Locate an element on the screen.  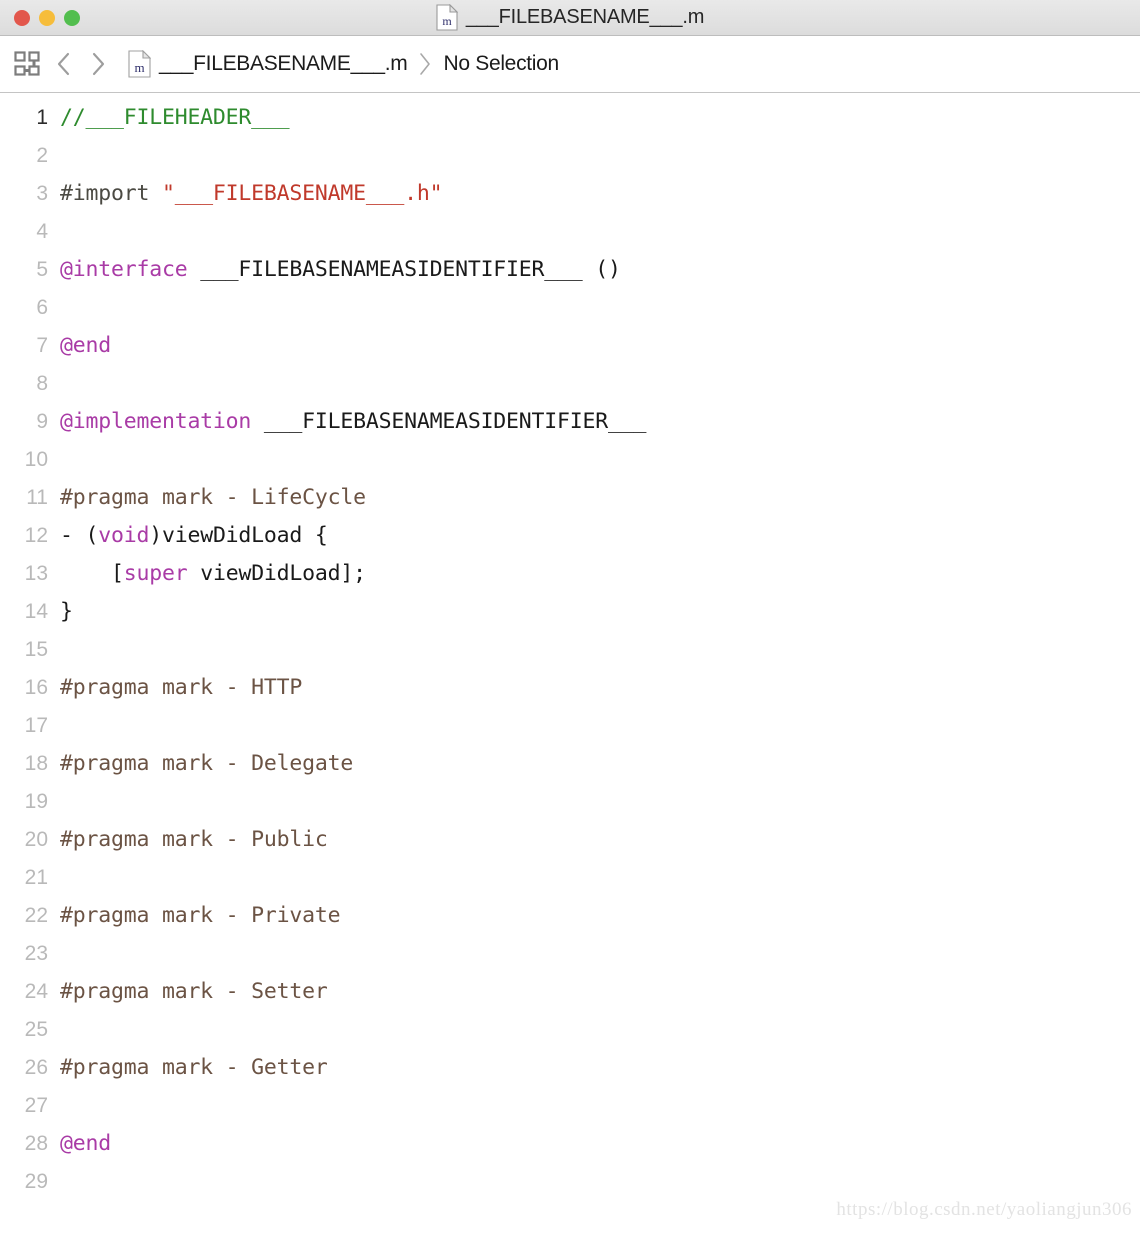
code-line-text: - (void)viewDidLoad { is located at coordinates (194, 536).